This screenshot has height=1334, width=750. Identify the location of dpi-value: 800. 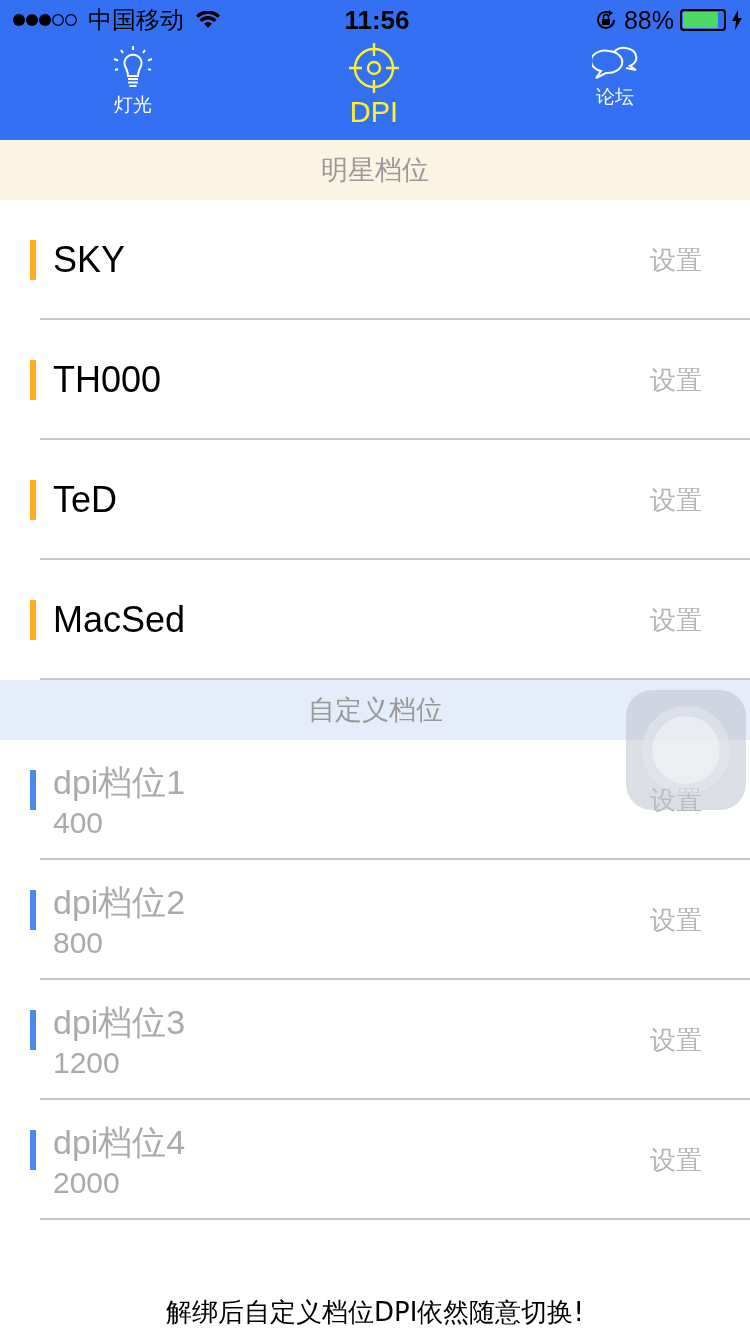
(79, 943).